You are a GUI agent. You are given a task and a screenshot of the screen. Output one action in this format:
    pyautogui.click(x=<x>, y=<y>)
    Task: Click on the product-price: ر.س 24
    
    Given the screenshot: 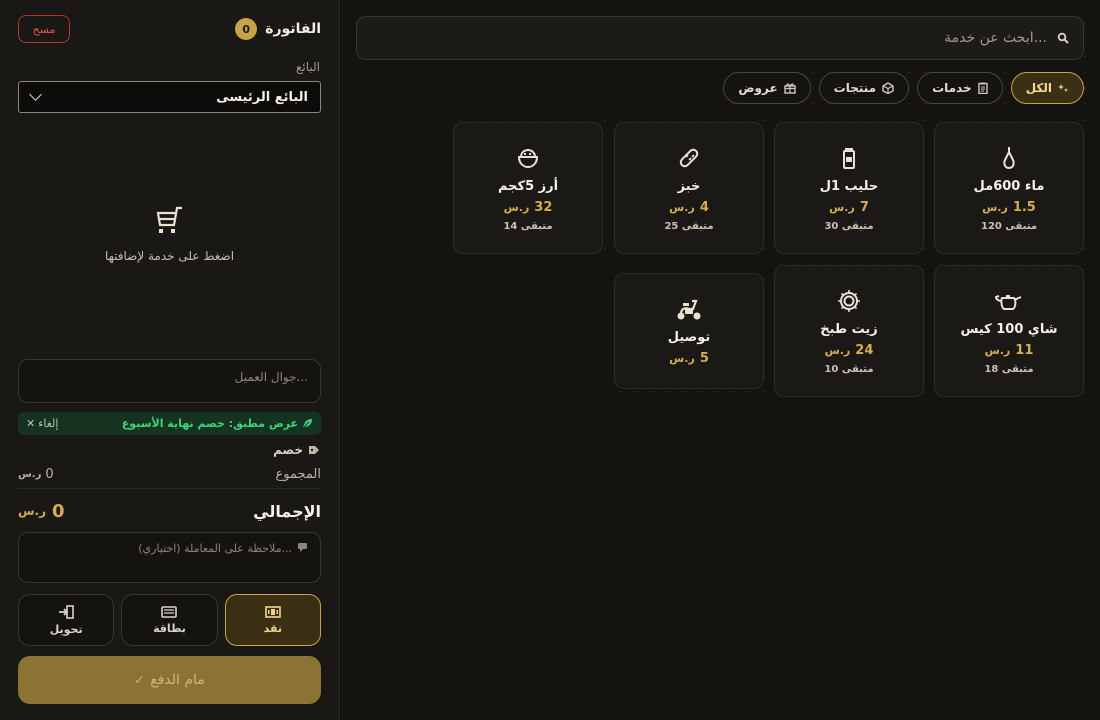 What is the action you would take?
    pyautogui.click(x=849, y=350)
    